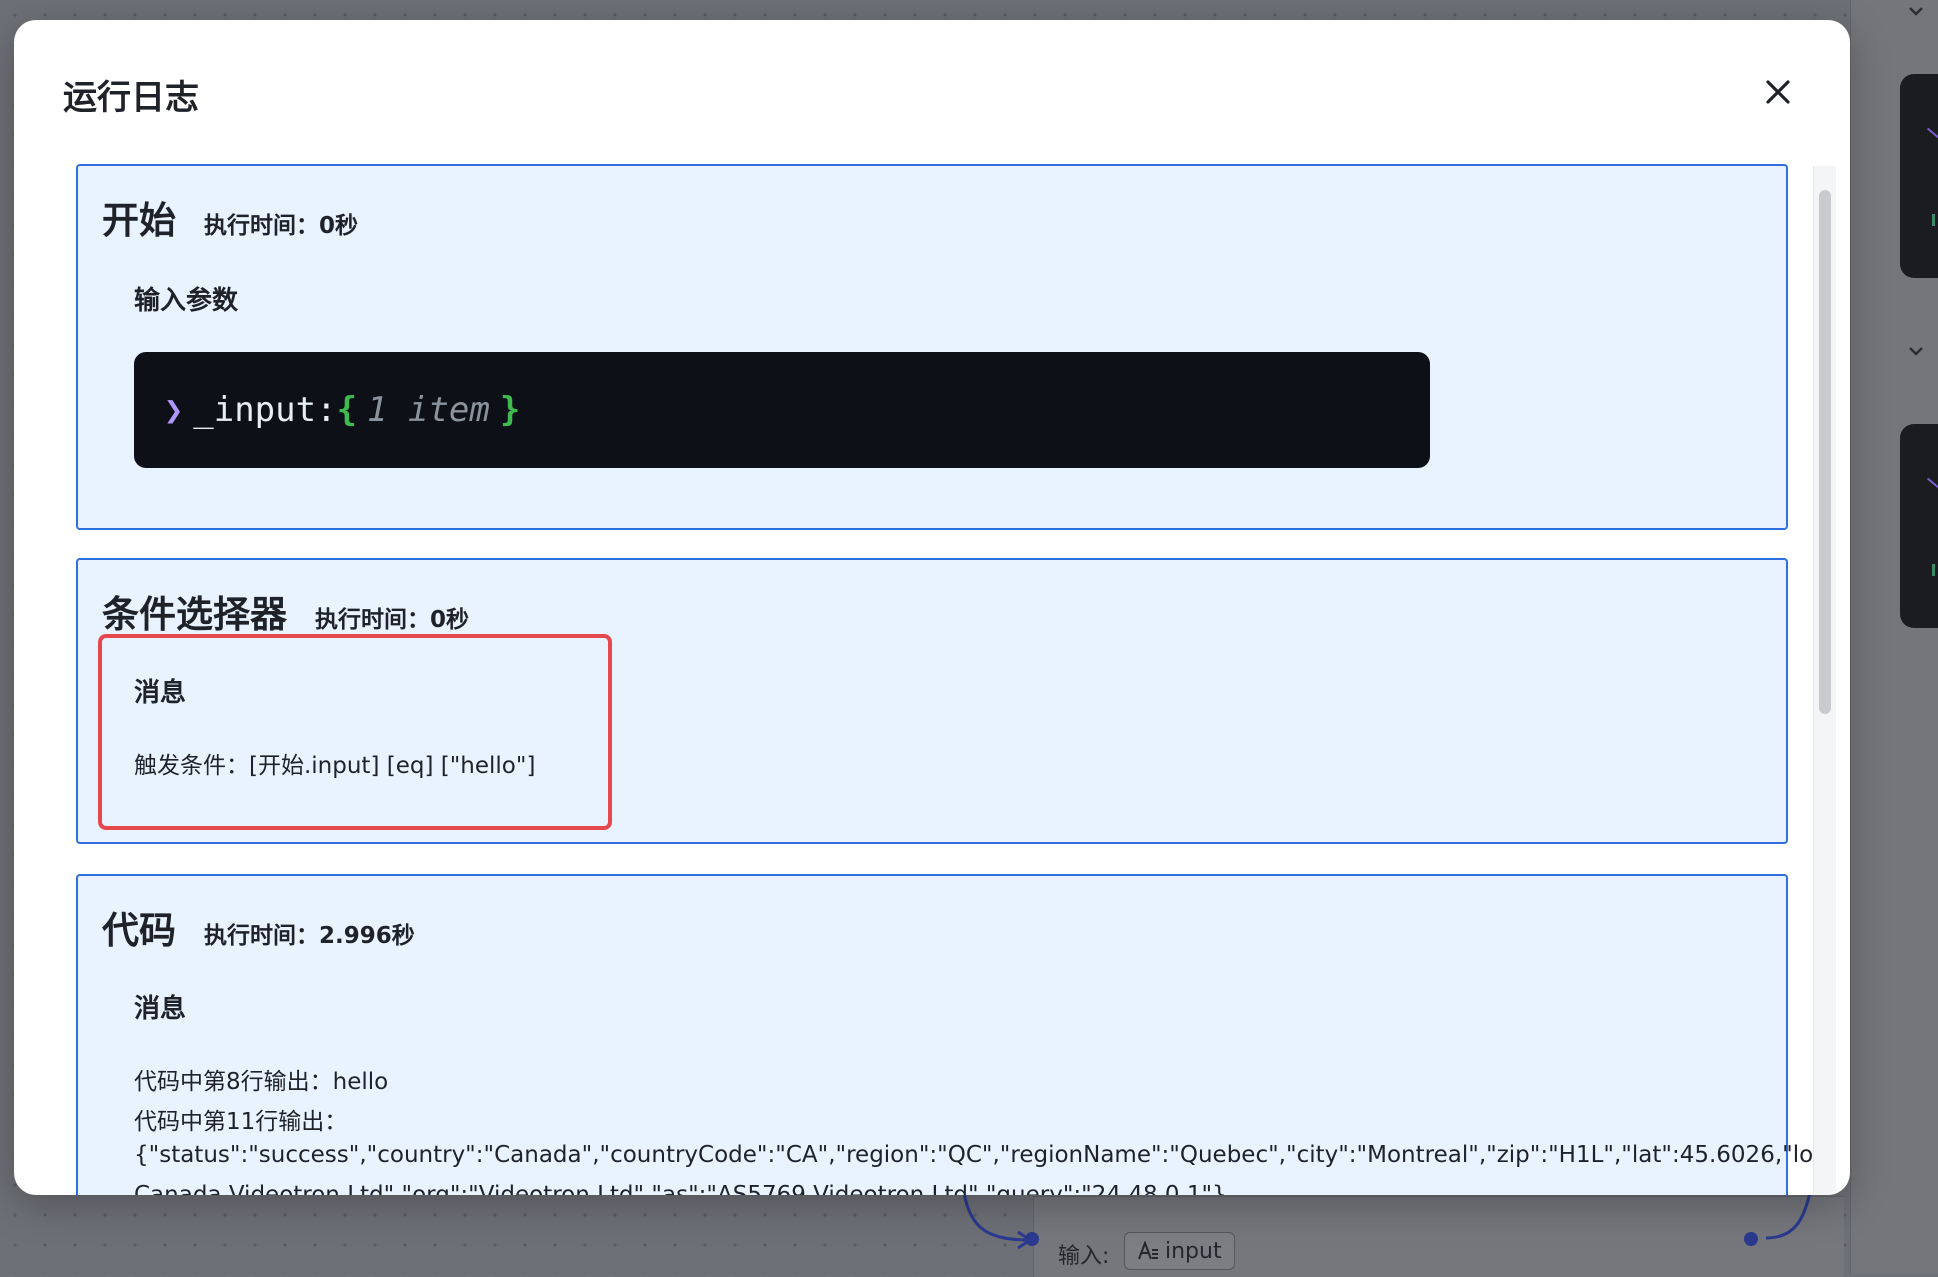 The height and width of the screenshot is (1277, 1938). I want to click on close-button, so click(1778, 92).